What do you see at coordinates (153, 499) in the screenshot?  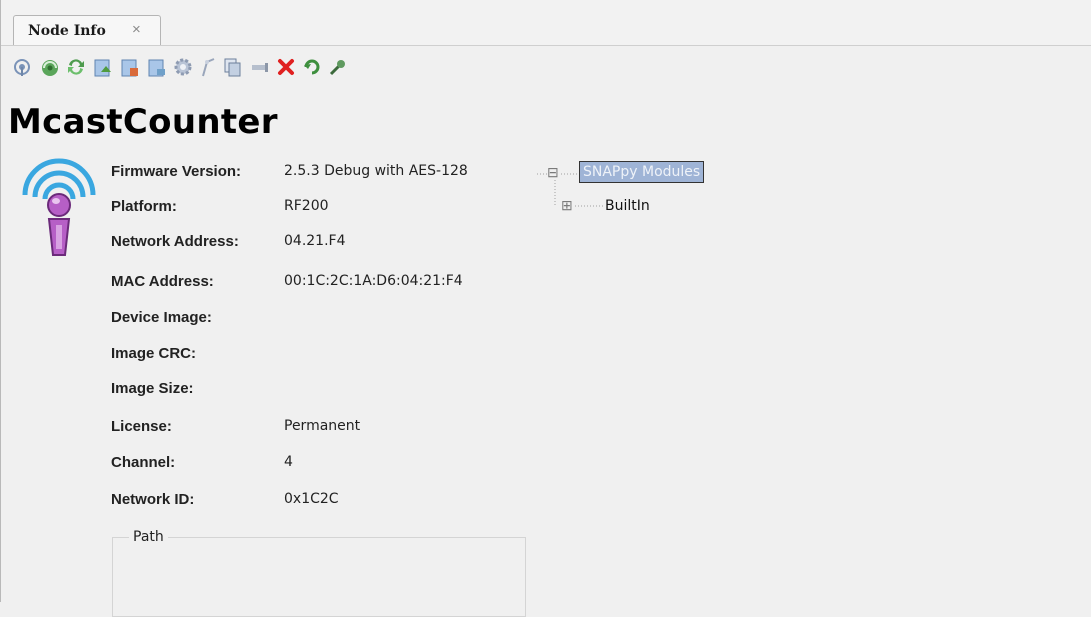 I see `network-id-label: Network ID:` at bounding box center [153, 499].